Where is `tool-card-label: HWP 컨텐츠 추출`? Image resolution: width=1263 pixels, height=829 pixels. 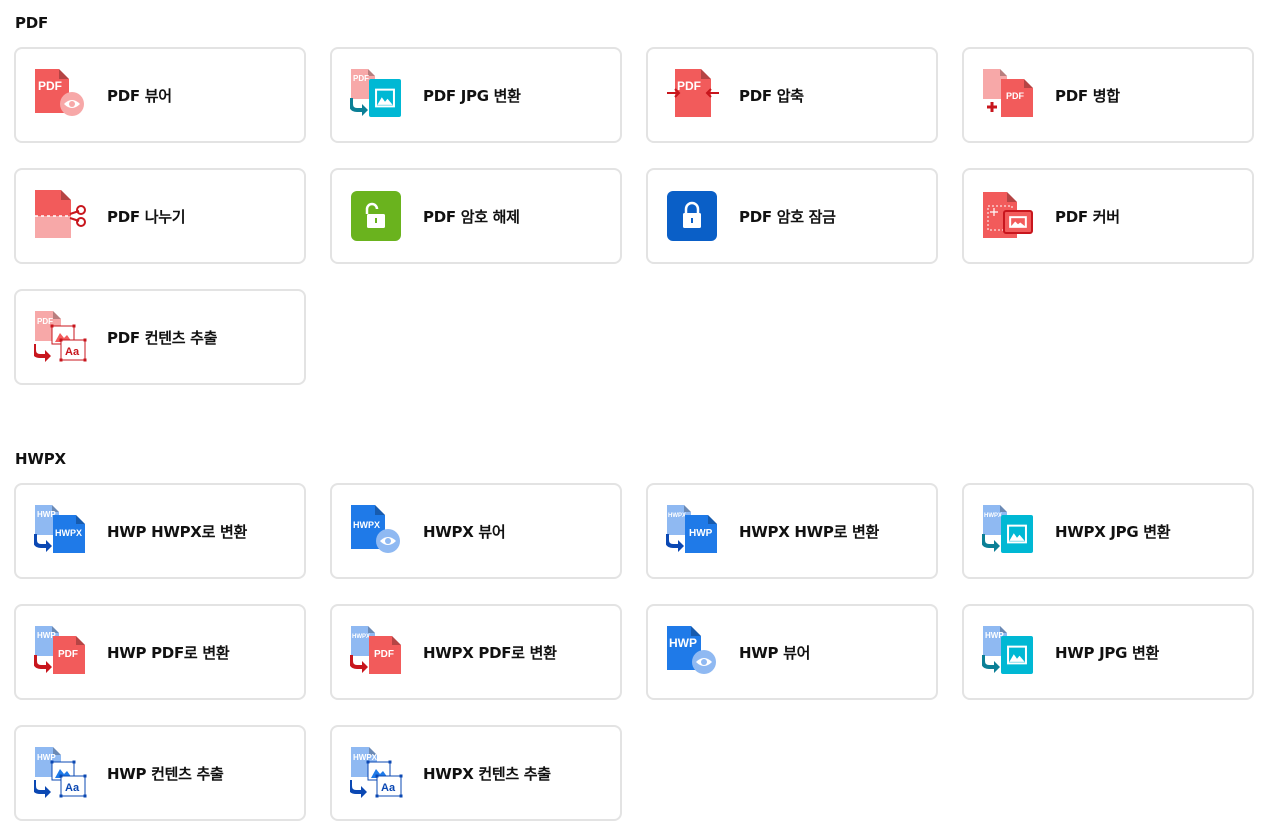
tool-card-label: HWP 컨텐츠 추출 is located at coordinates (165, 773).